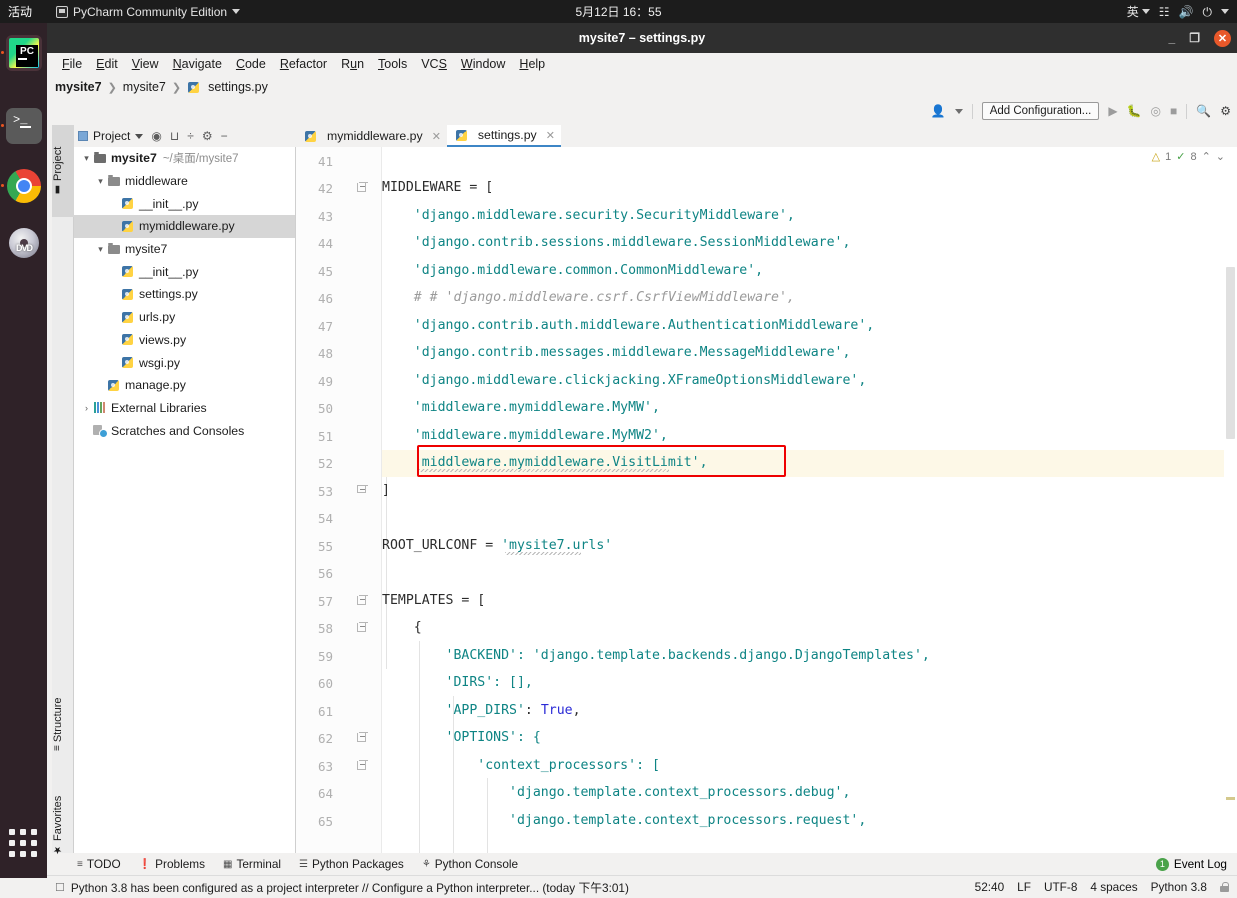  What do you see at coordinates (145, 64) in the screenshot?
I see `menu-view: View` at bounding box center [145, 64].